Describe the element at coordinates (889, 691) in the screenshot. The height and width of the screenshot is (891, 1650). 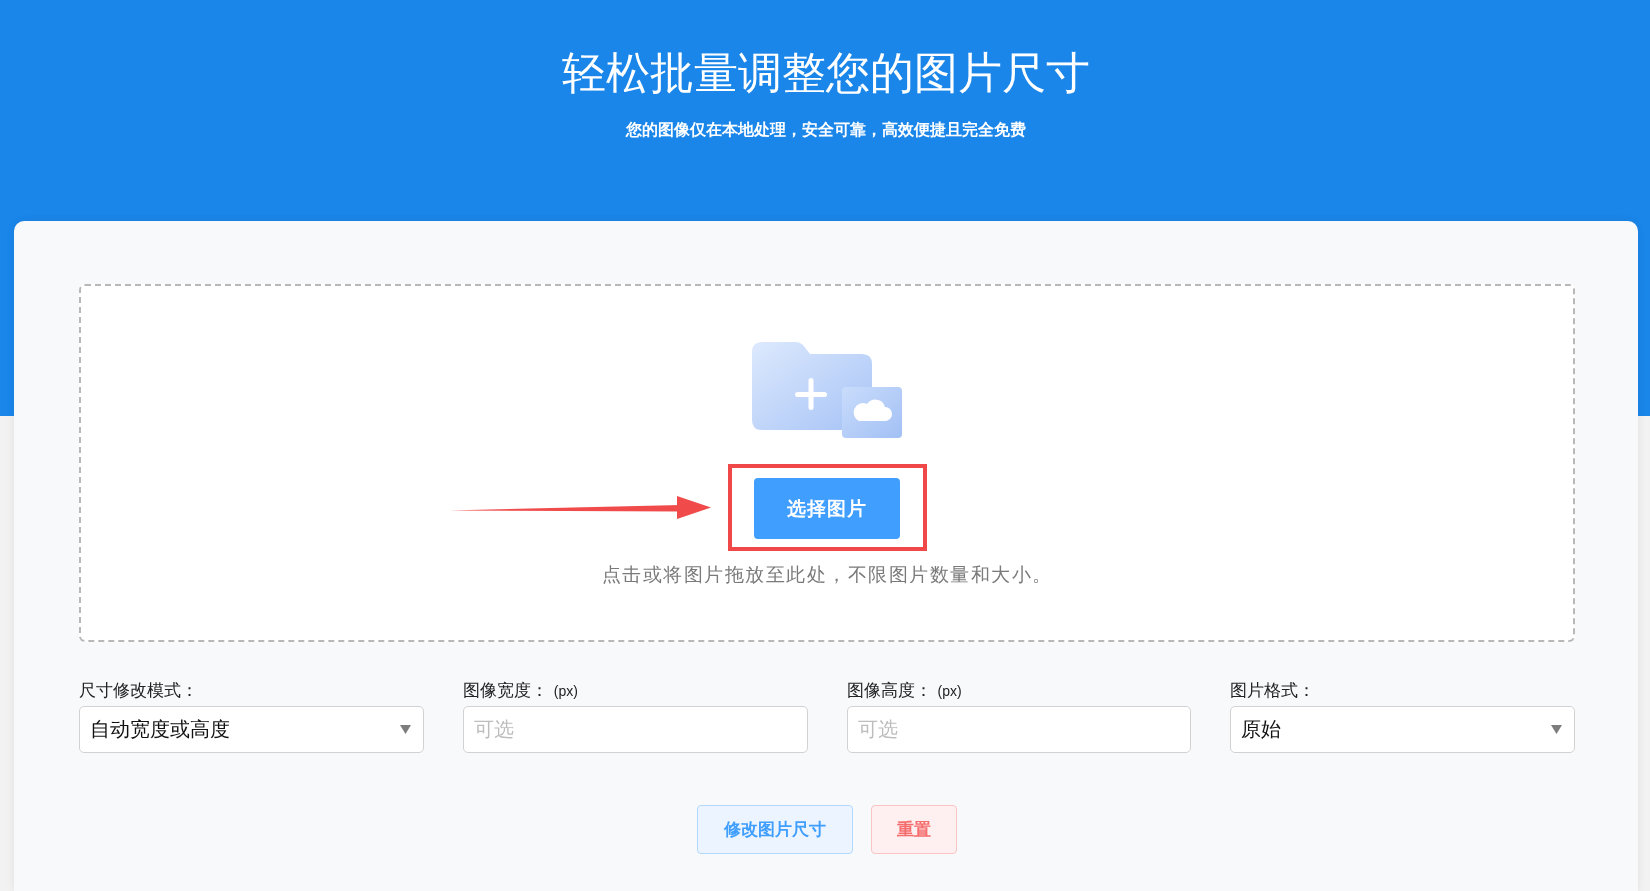
I see `field-label: 图像高度：` at that location.